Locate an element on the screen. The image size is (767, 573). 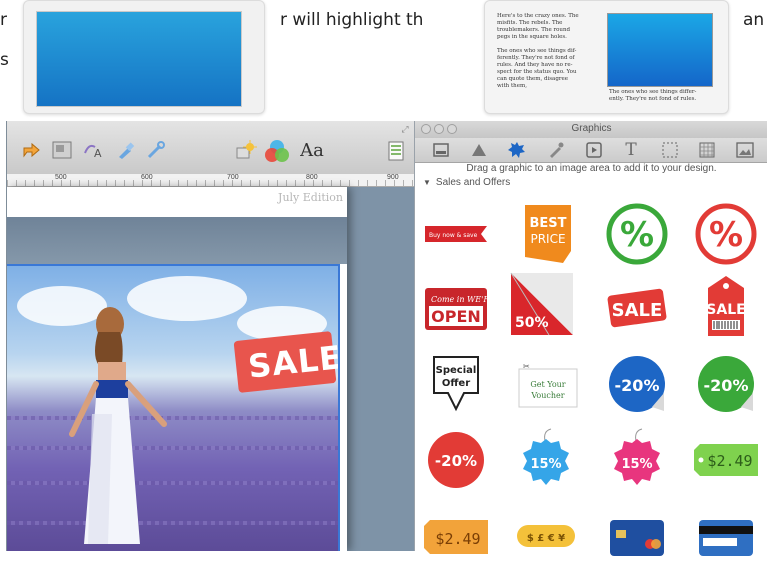
graphic-fifty-percent-corner: 50% is located at coordinates (542, 304).